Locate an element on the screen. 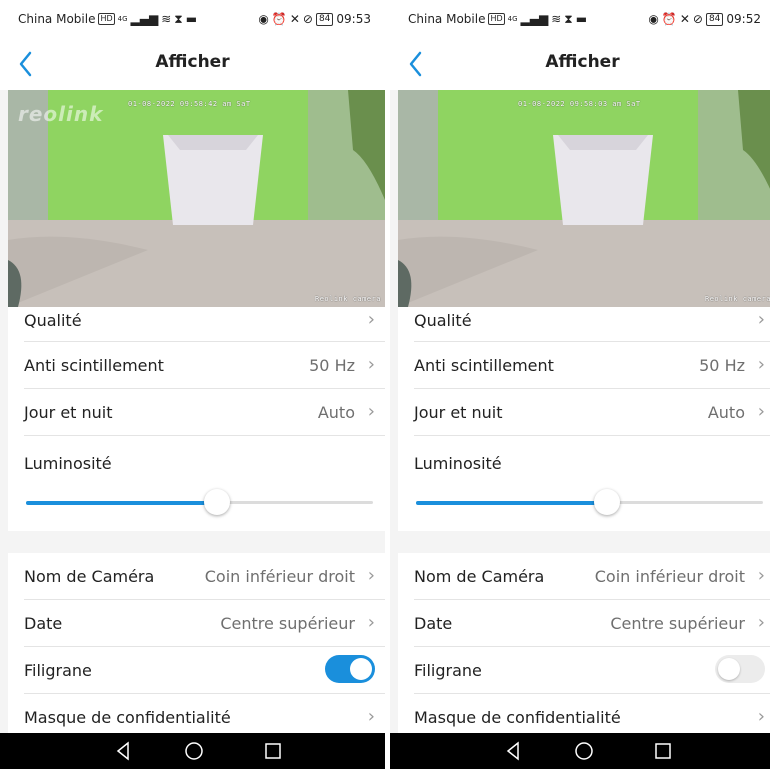  hourglass-icon: ⧗ is located at coordinates (568, 19).